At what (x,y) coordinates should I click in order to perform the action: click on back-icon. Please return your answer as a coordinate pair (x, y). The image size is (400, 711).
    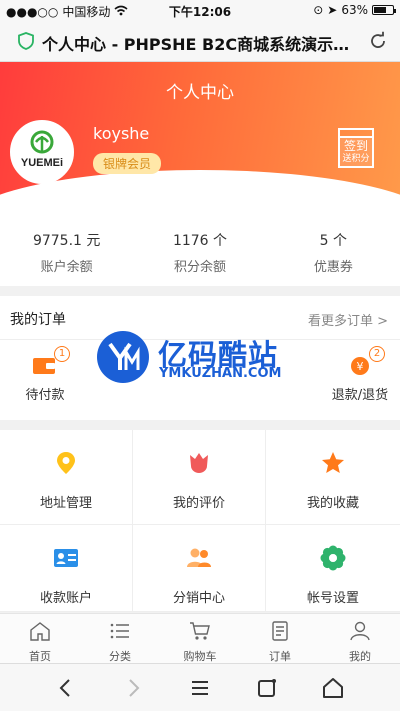
    Looking at the image, I should click on (66, 688).